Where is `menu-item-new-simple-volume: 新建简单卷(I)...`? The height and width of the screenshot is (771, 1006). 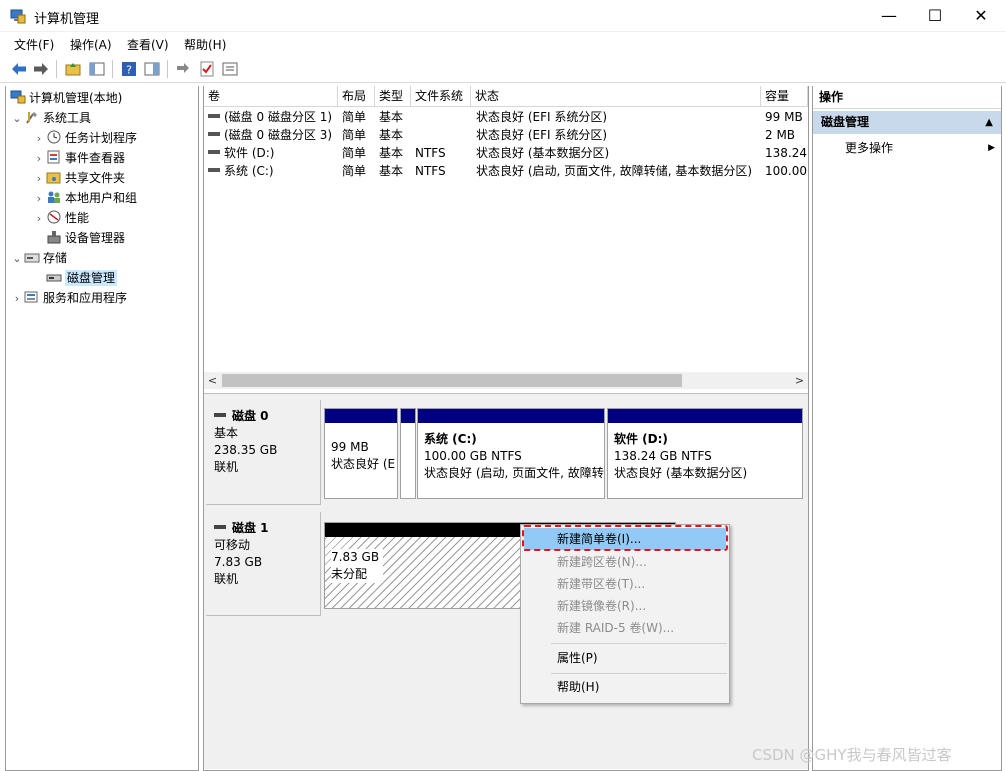
menu-item-new-simple-volume: 新建简单卷(I)... is located at coordinates (625, 539).